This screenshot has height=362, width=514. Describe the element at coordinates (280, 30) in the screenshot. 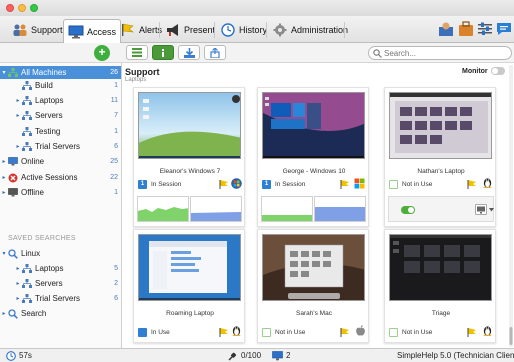

I see `gear-icon` at that location.